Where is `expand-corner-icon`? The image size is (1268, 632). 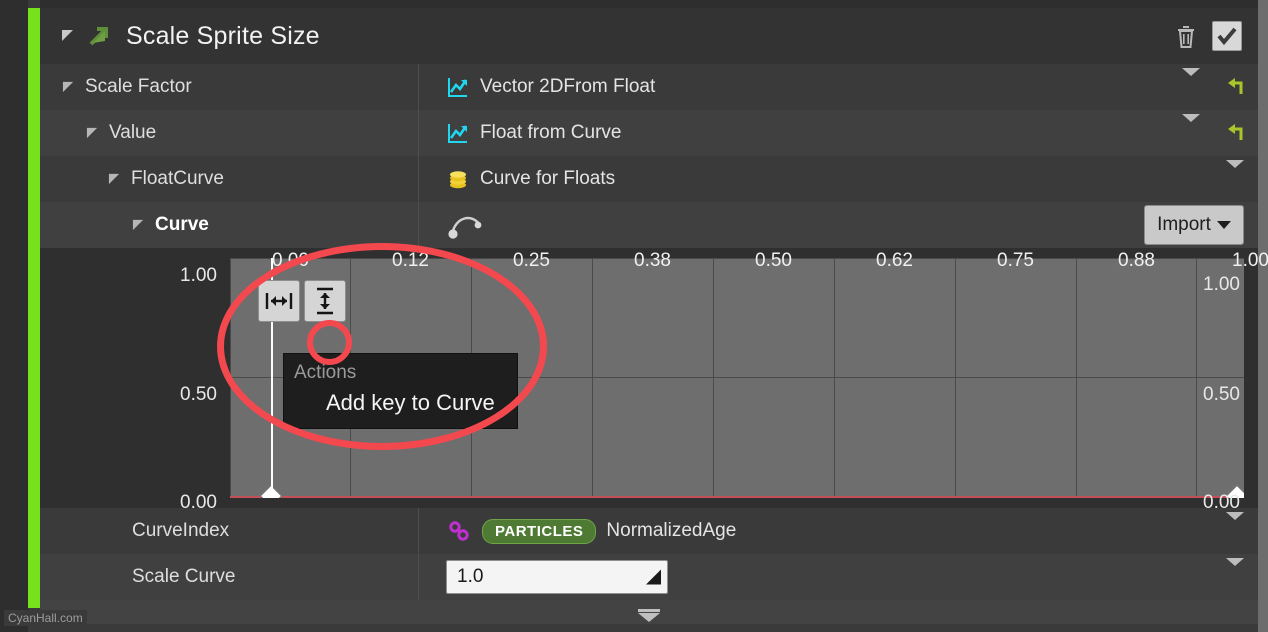 expand-corner-icon is located at coordinates (653, 577).